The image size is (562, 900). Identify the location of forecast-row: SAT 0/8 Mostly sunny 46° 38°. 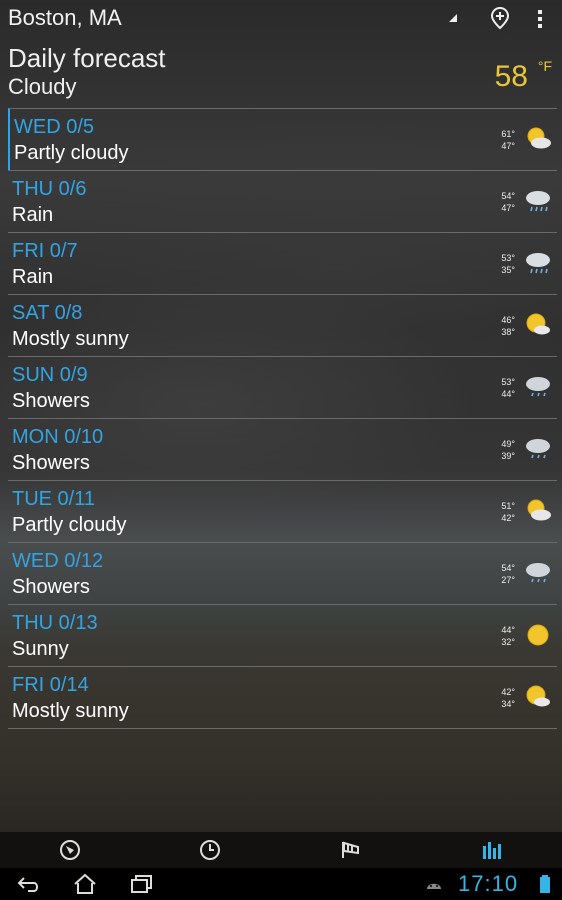
(282, 325).